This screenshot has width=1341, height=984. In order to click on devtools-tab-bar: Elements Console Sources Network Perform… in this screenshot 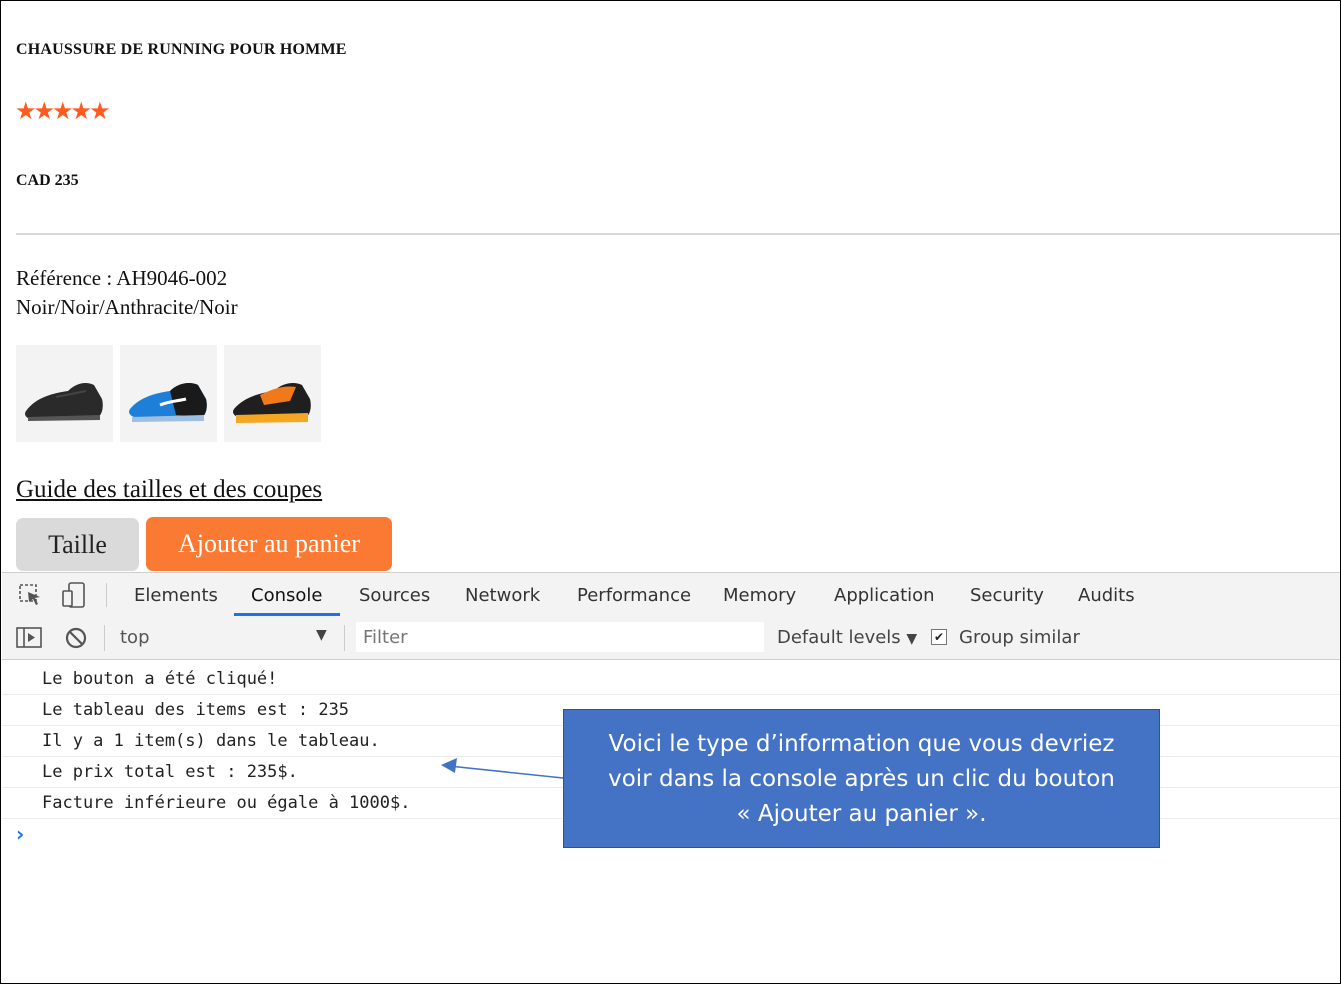, I will do `click(671, 594)`.